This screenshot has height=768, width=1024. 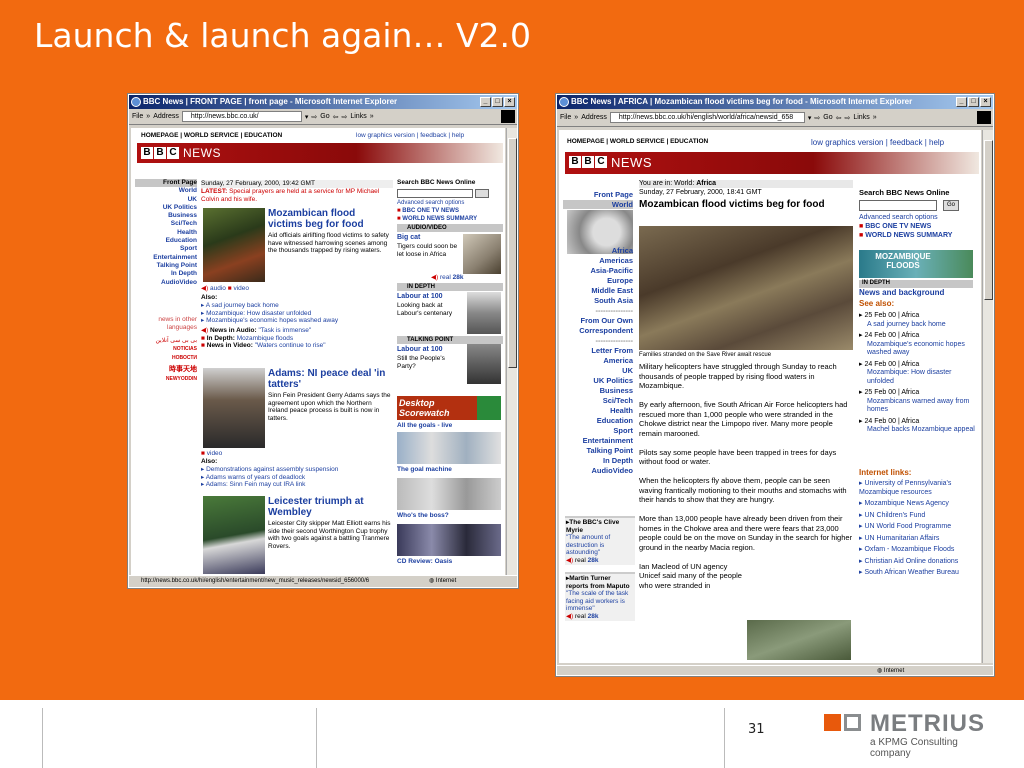 I want to click on language-arabic: بی بی سی آنلاین, so click(x=172, y=342).